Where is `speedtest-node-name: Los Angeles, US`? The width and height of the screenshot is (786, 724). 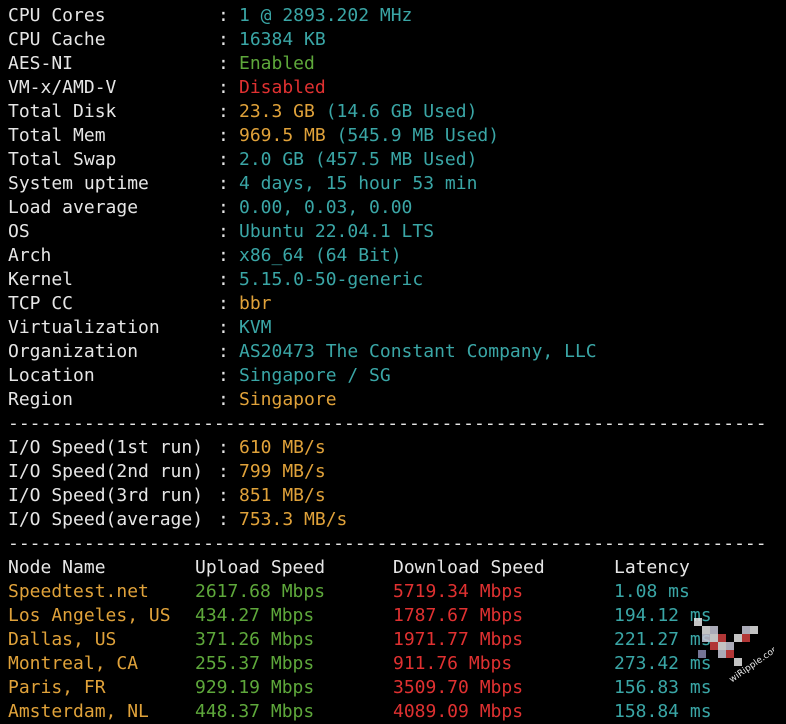 speedtest-node-name: Los Angeles, US is located at coordinates (89, 615).